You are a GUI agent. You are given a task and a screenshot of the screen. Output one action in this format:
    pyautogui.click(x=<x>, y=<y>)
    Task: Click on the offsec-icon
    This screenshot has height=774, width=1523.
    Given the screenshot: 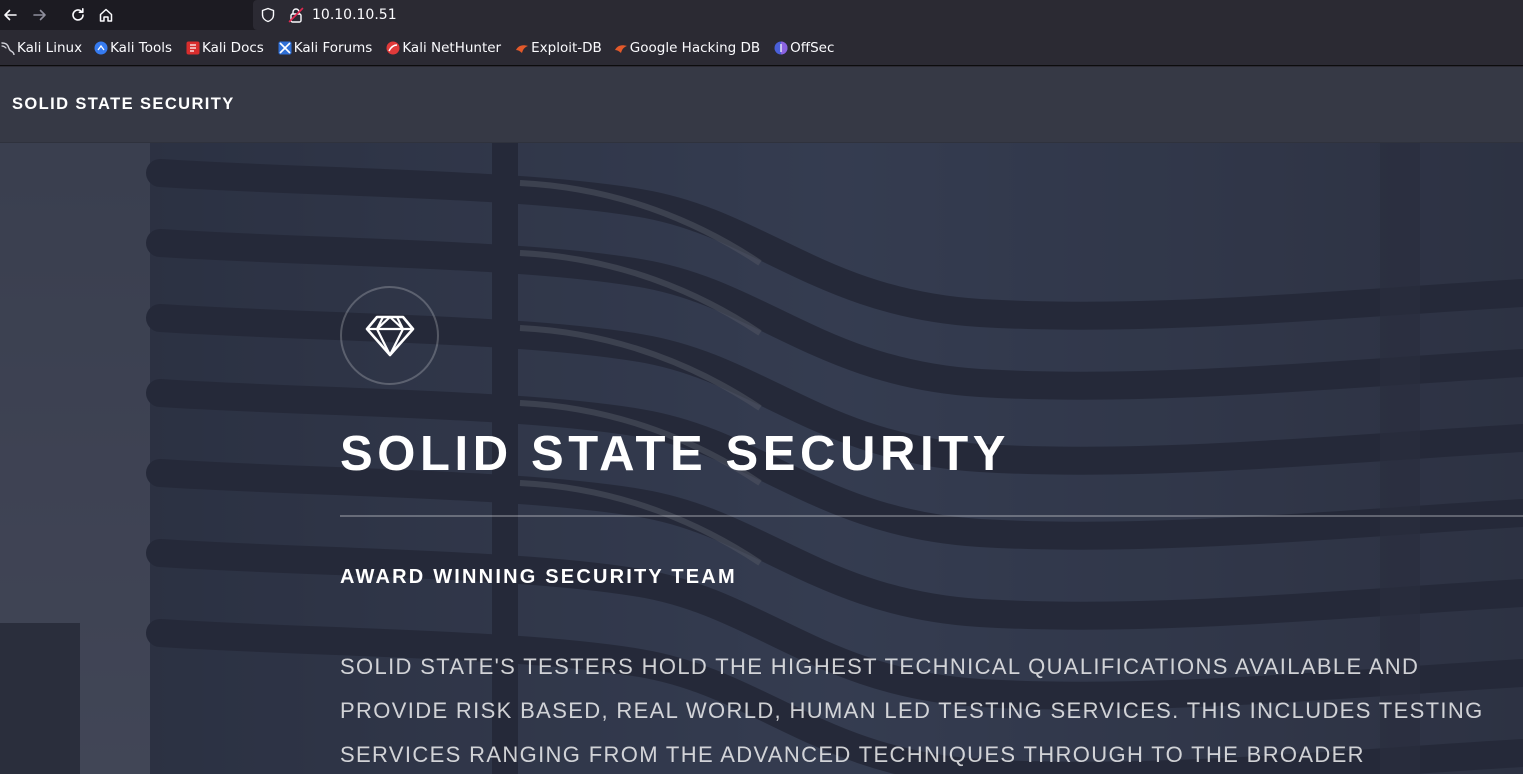 What is the action you would take?
    pyautogui.click(x=781, y=47)
    